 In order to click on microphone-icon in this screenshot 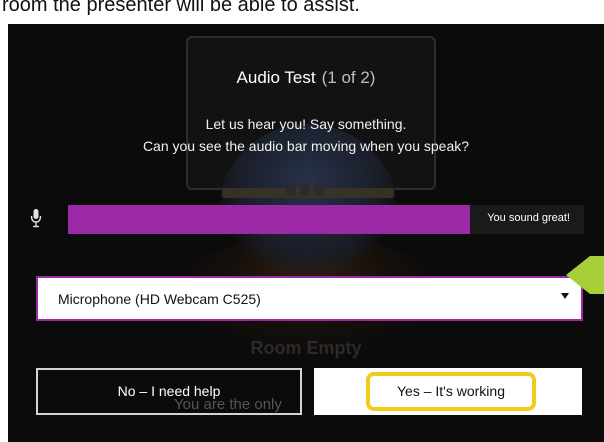, I will do `click(36, 218)`.